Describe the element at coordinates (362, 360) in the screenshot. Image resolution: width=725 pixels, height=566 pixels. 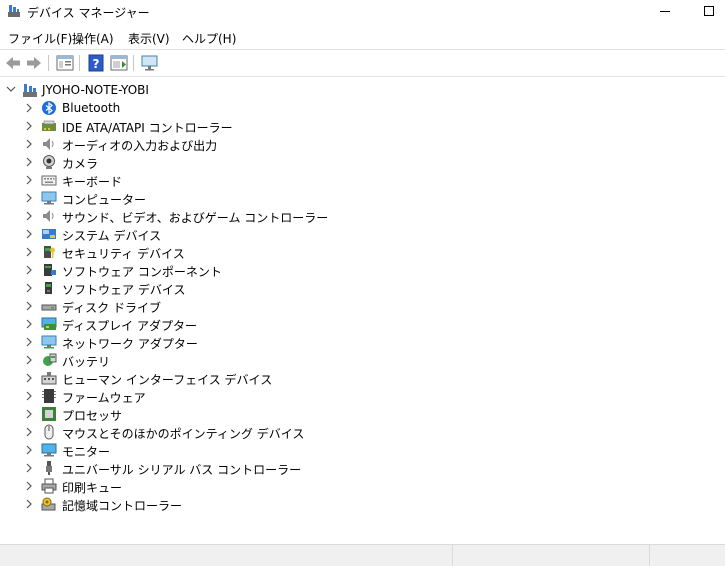
I see `tree-item: バッテリ` at that location.